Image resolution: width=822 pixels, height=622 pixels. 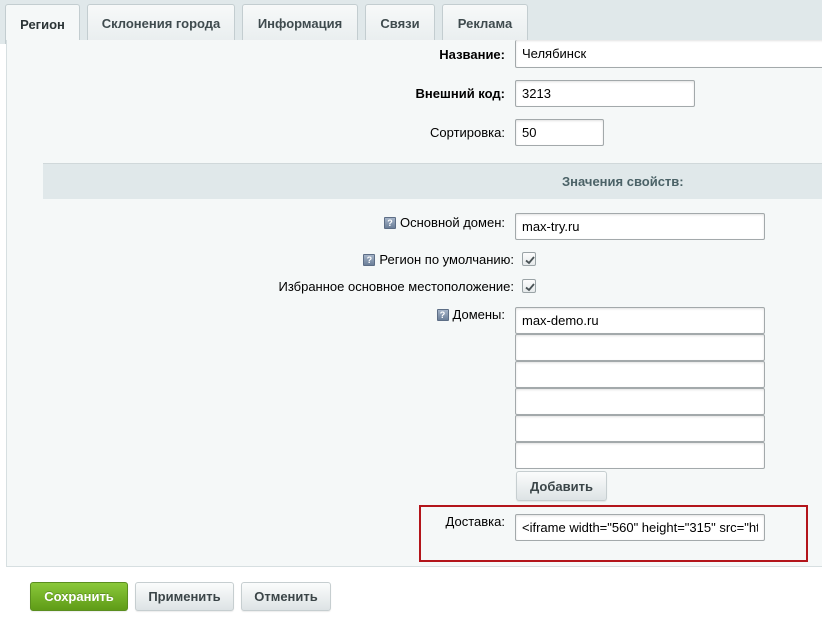 What do you see at coordinates (396, 286) in the screenshot?
I see `favorite-location-label: Избранное основное местоположение:` at bounding box center [396, 286].